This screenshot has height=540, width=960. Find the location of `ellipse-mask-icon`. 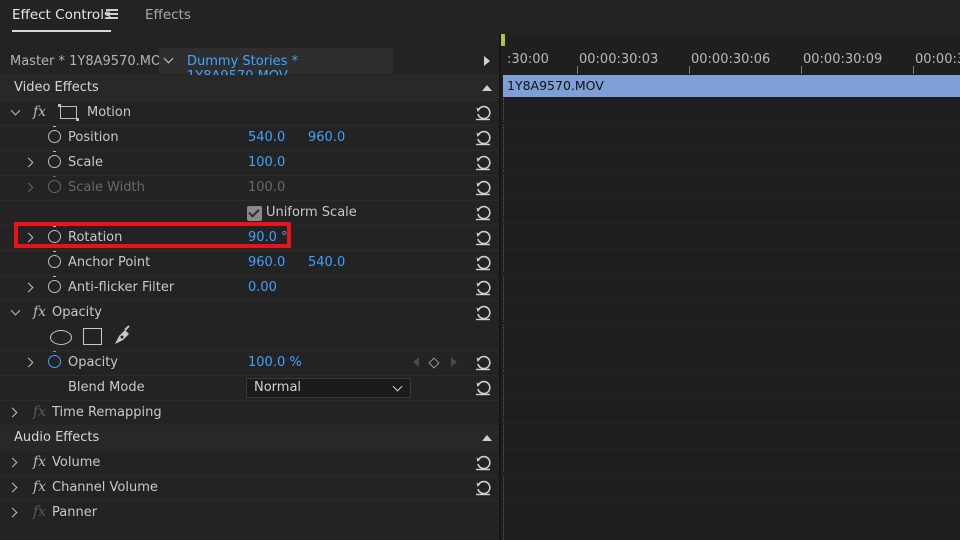

ellipse-mask-icon is located at coordinates (61, 337).